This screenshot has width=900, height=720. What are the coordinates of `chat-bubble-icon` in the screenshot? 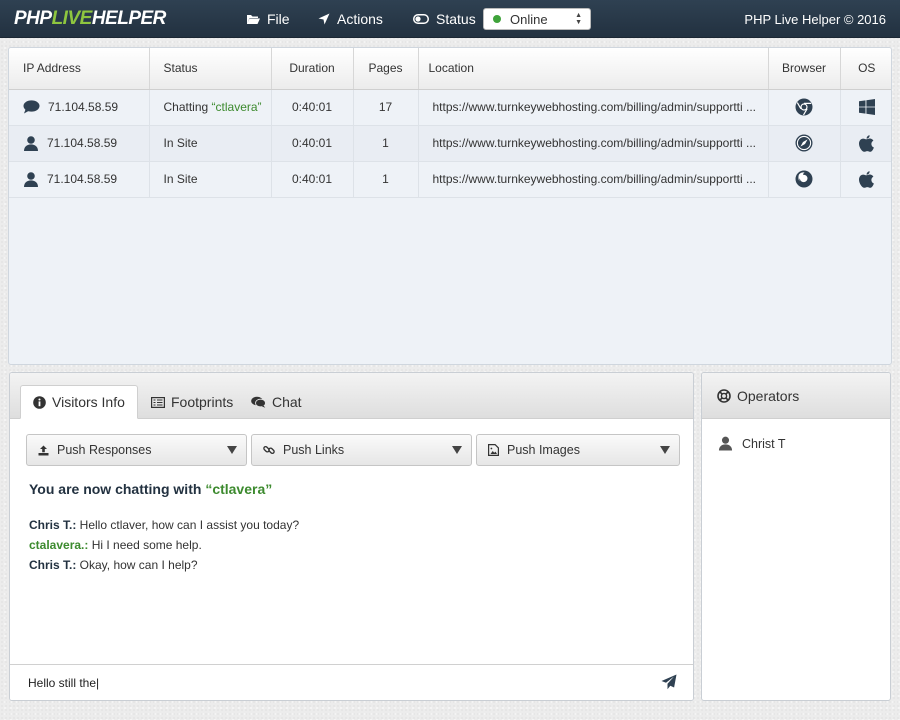 It's located at (31, 107).